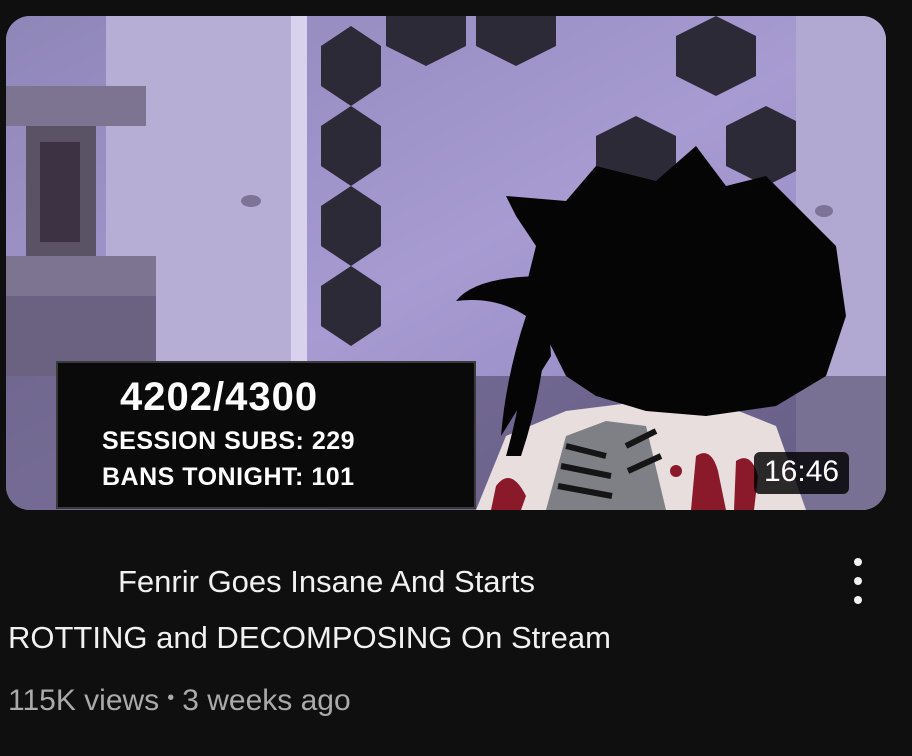 The height and width of the screenshot is (756, 912). What do you see at coordinates (858, 581) in the screenshot?
I see `more-vertical-icon` at bounding box center [858, 581].